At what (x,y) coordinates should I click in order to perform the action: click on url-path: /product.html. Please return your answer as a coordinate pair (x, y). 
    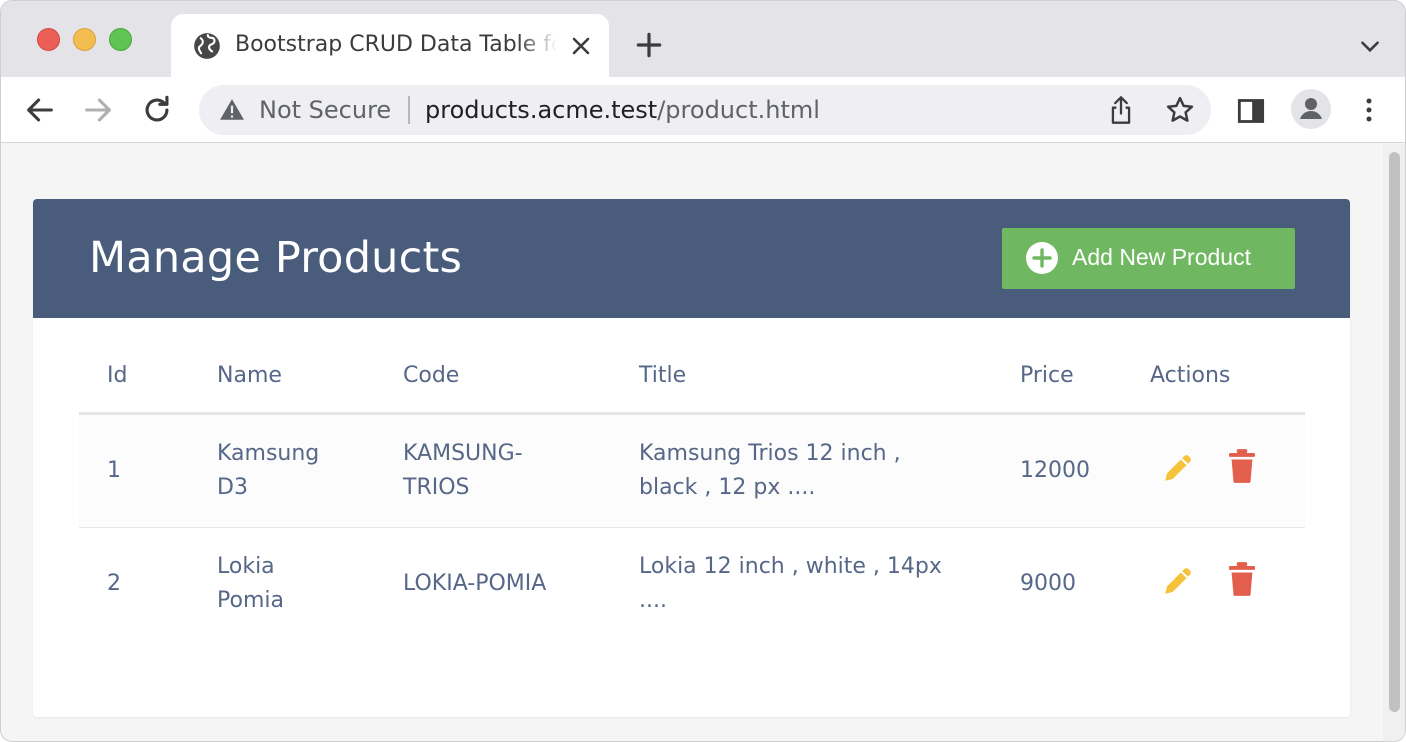
    Looking at the image, I should click on (738, 110).